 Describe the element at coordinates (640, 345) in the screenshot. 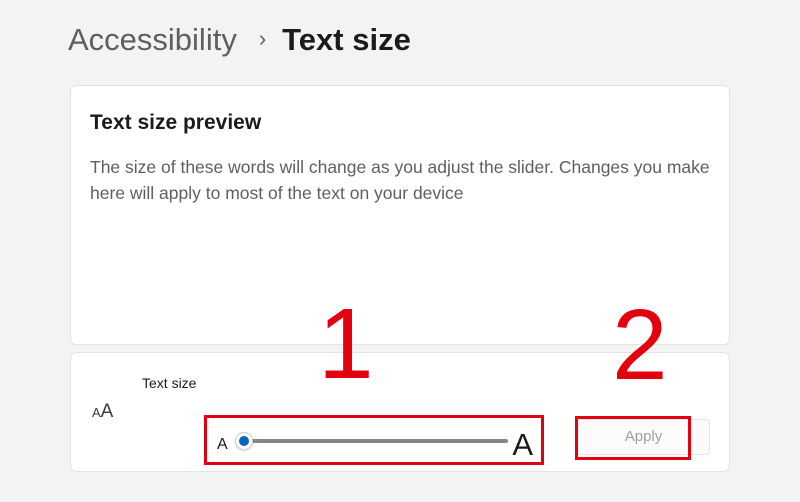

I see `step-number-2: 2` at that location.